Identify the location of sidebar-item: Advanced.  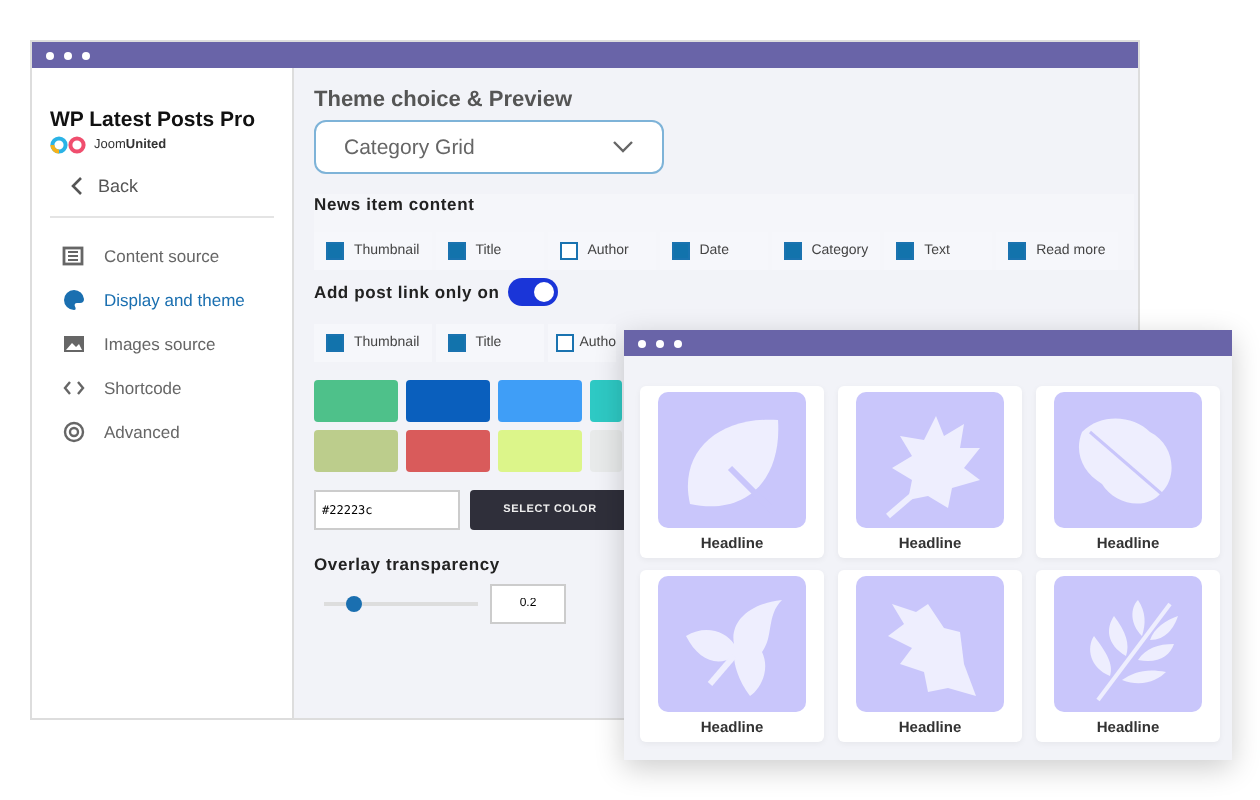
(171, 432).